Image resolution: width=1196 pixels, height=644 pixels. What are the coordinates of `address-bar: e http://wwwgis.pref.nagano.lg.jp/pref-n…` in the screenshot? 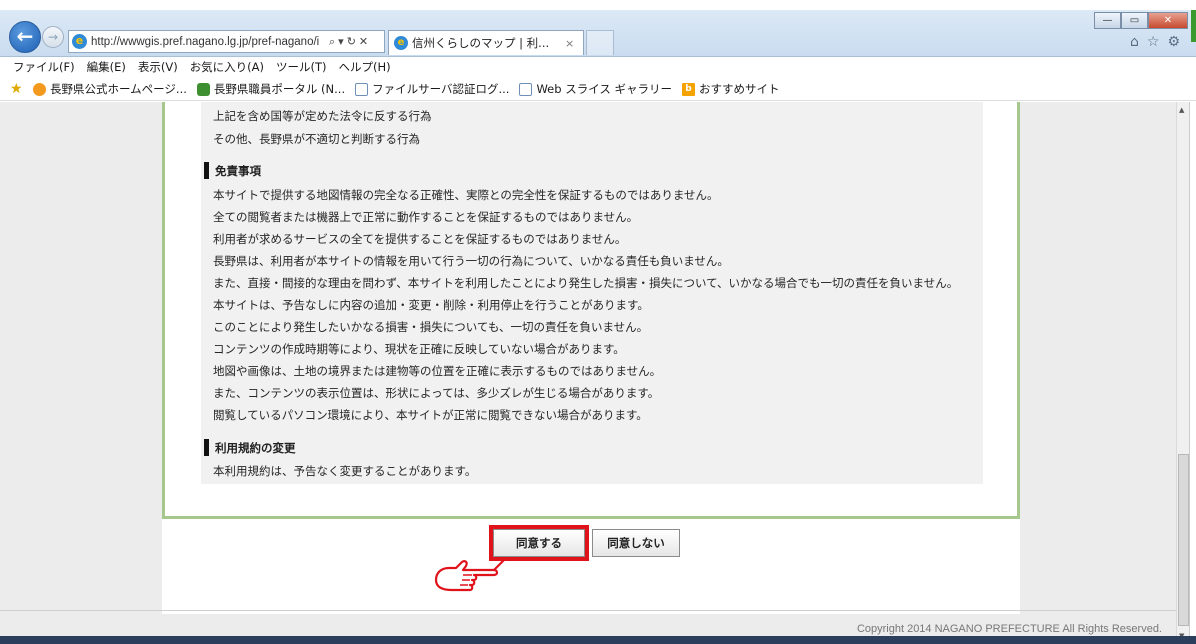 It's located at (226, 41).